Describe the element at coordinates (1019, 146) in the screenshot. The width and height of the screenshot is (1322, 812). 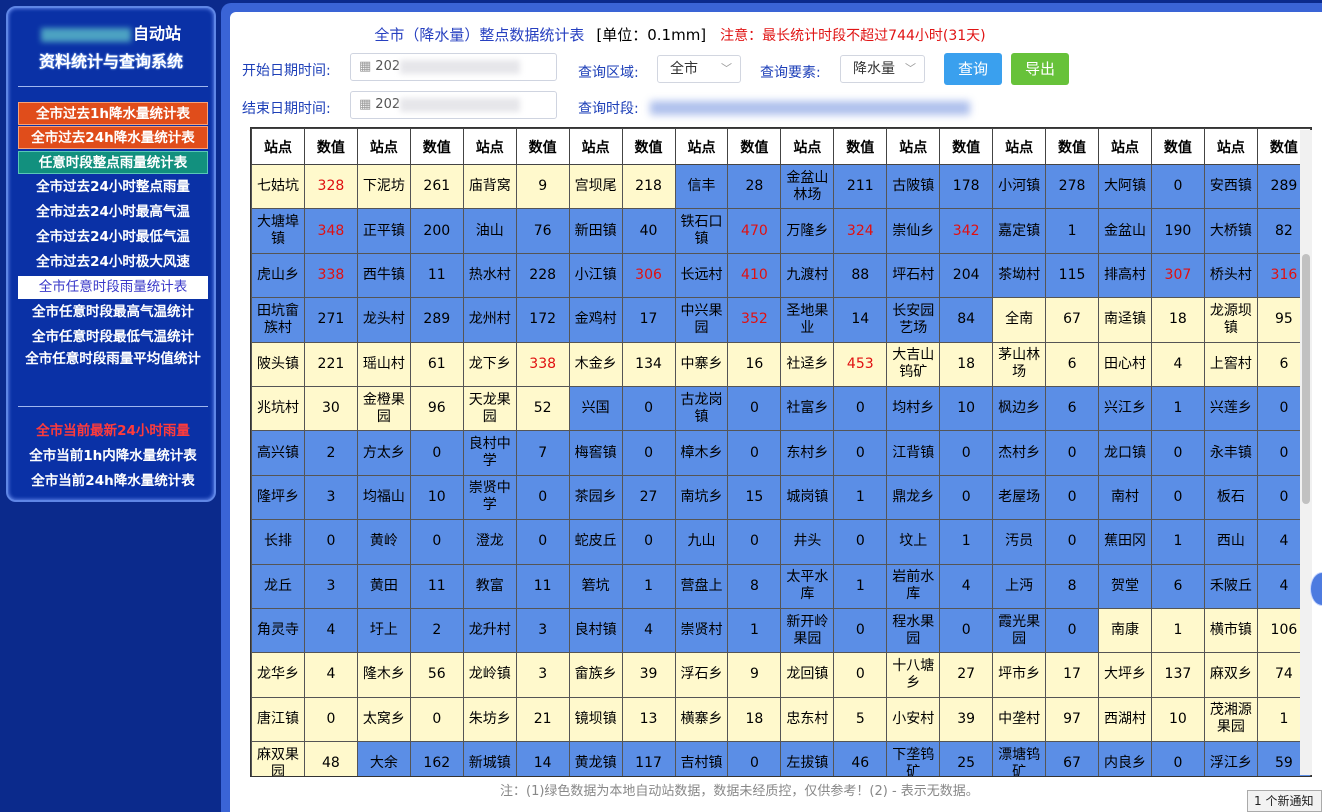
I see `col-station: 站点` at that location.